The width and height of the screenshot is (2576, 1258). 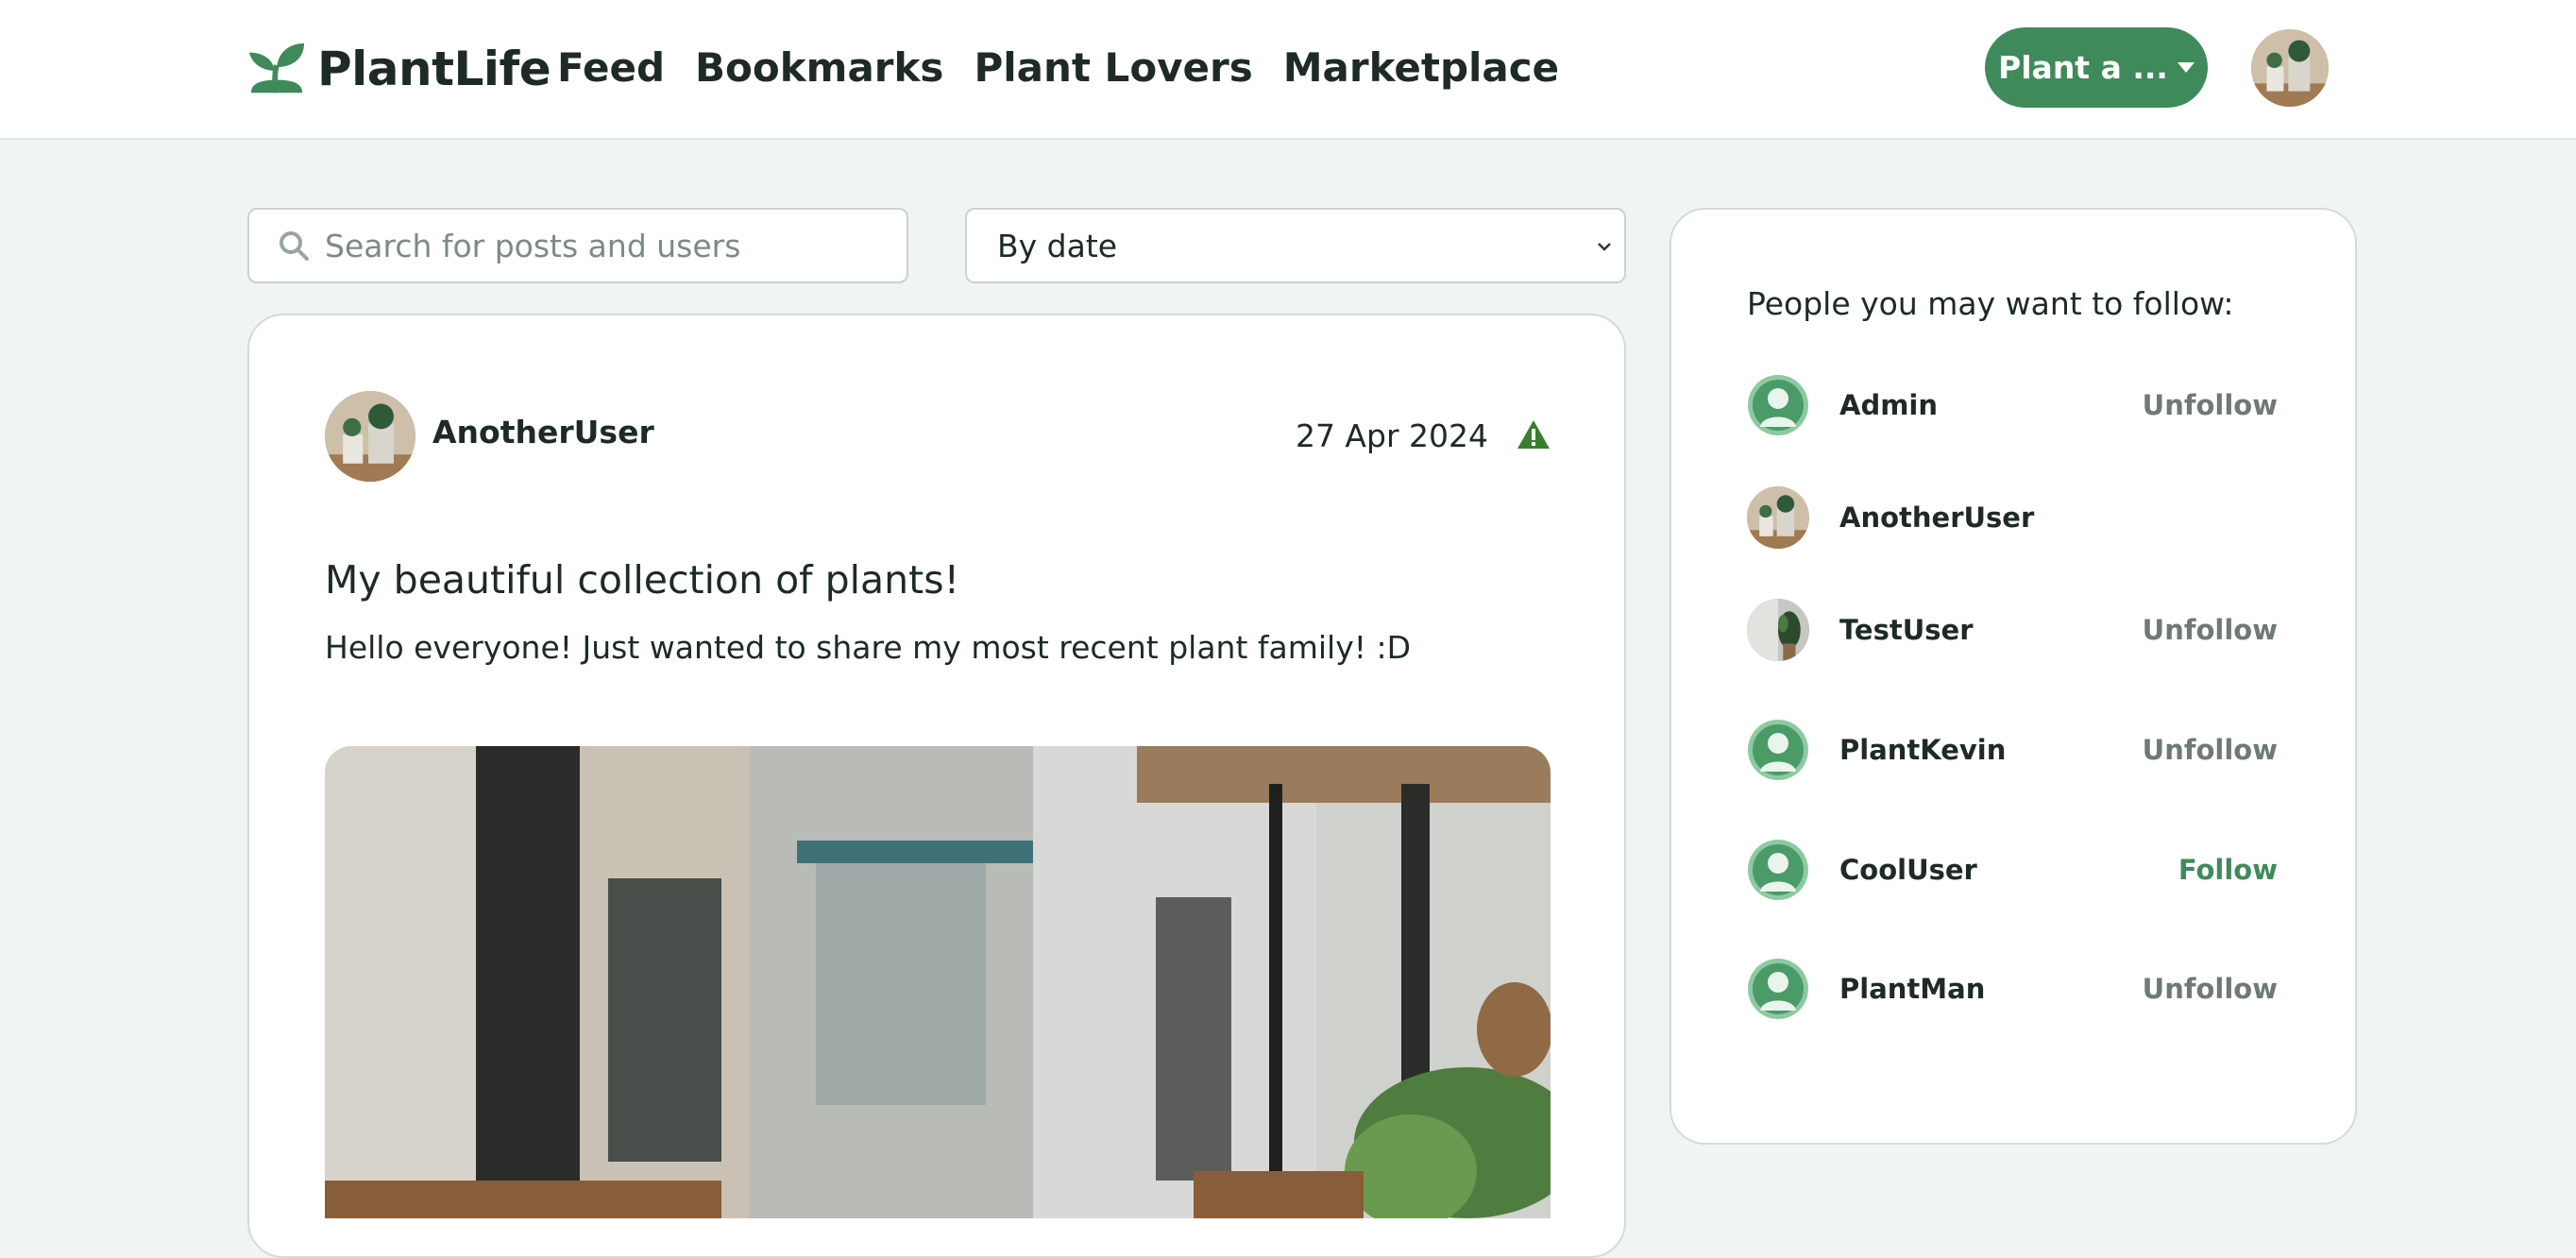 What do you see at coordinates (1991, 750) in the screenshot?
I see `person-name: PlantKevin` at bounding box center [1991, 750].